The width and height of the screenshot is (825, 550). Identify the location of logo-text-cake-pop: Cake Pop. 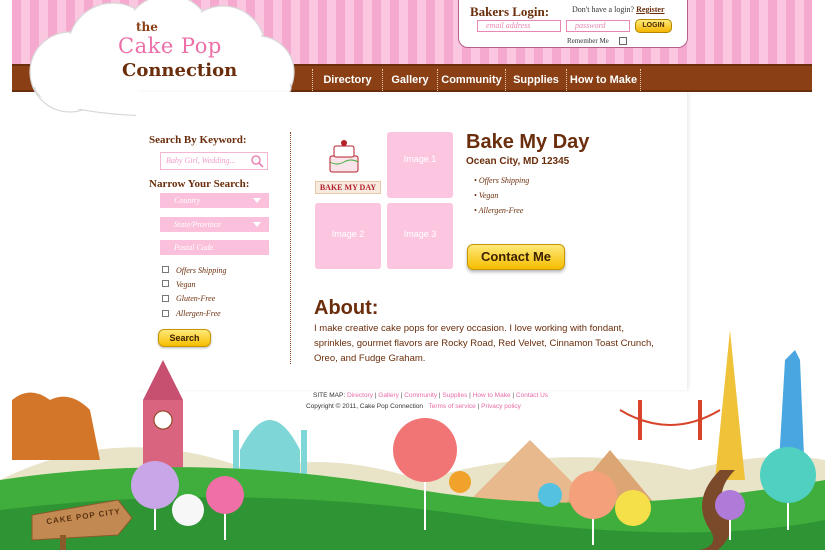
(170, 46).